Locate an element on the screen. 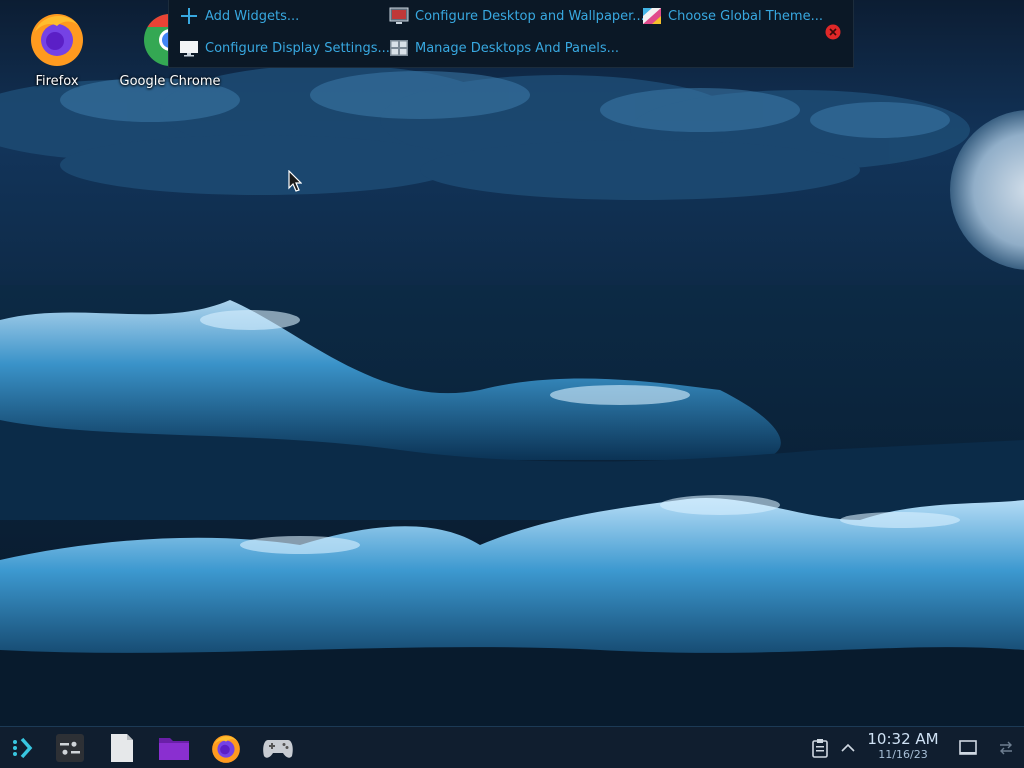 The height and width of the screenshot is (768, 1024). folder-icon is located at coordinates (174, 749).